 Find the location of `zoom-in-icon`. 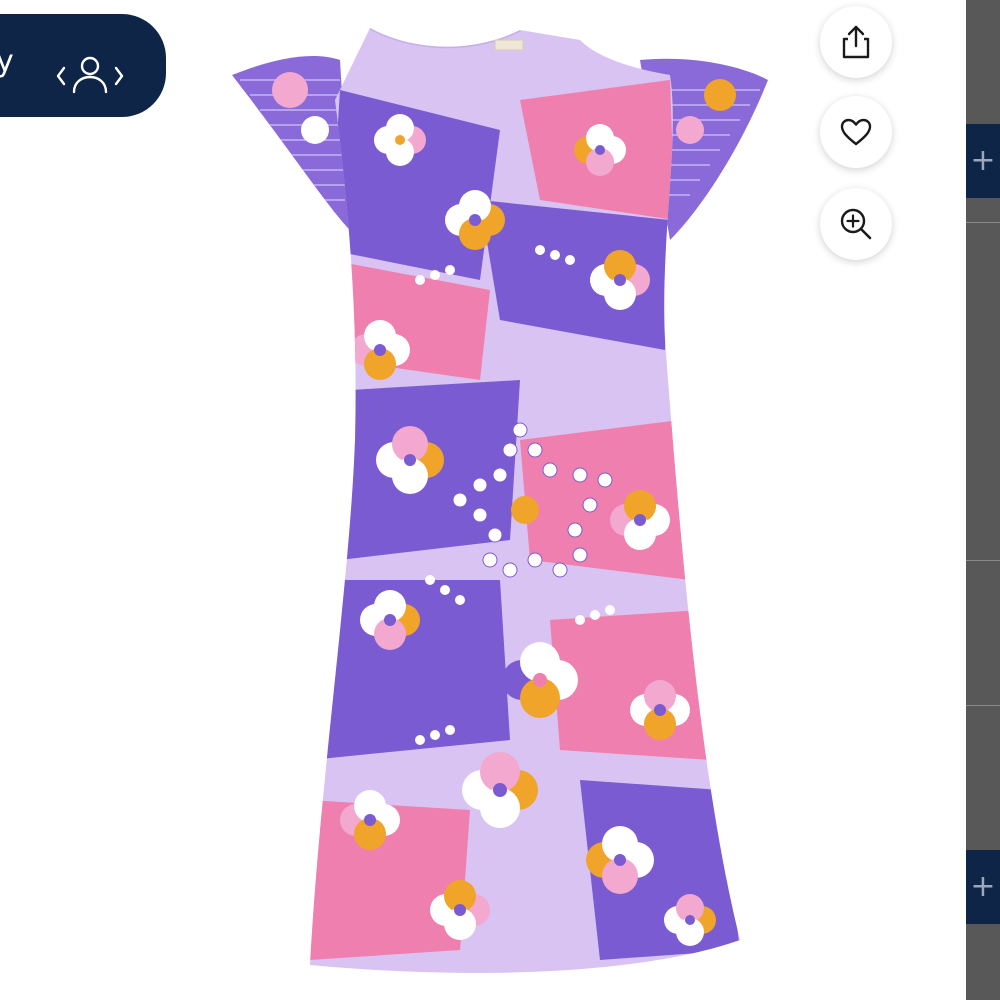

zoom-in-icon is located at coordinates (856, 224).